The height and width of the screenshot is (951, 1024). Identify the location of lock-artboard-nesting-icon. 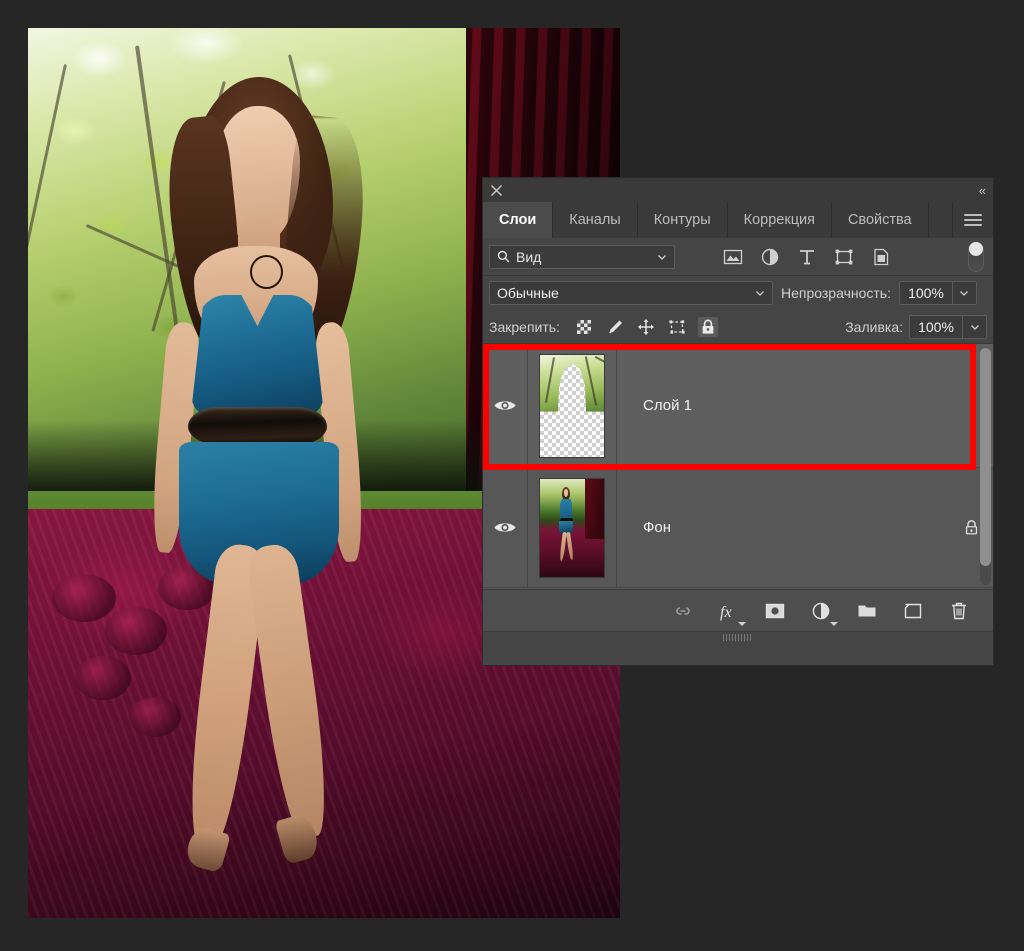
(677, 327).